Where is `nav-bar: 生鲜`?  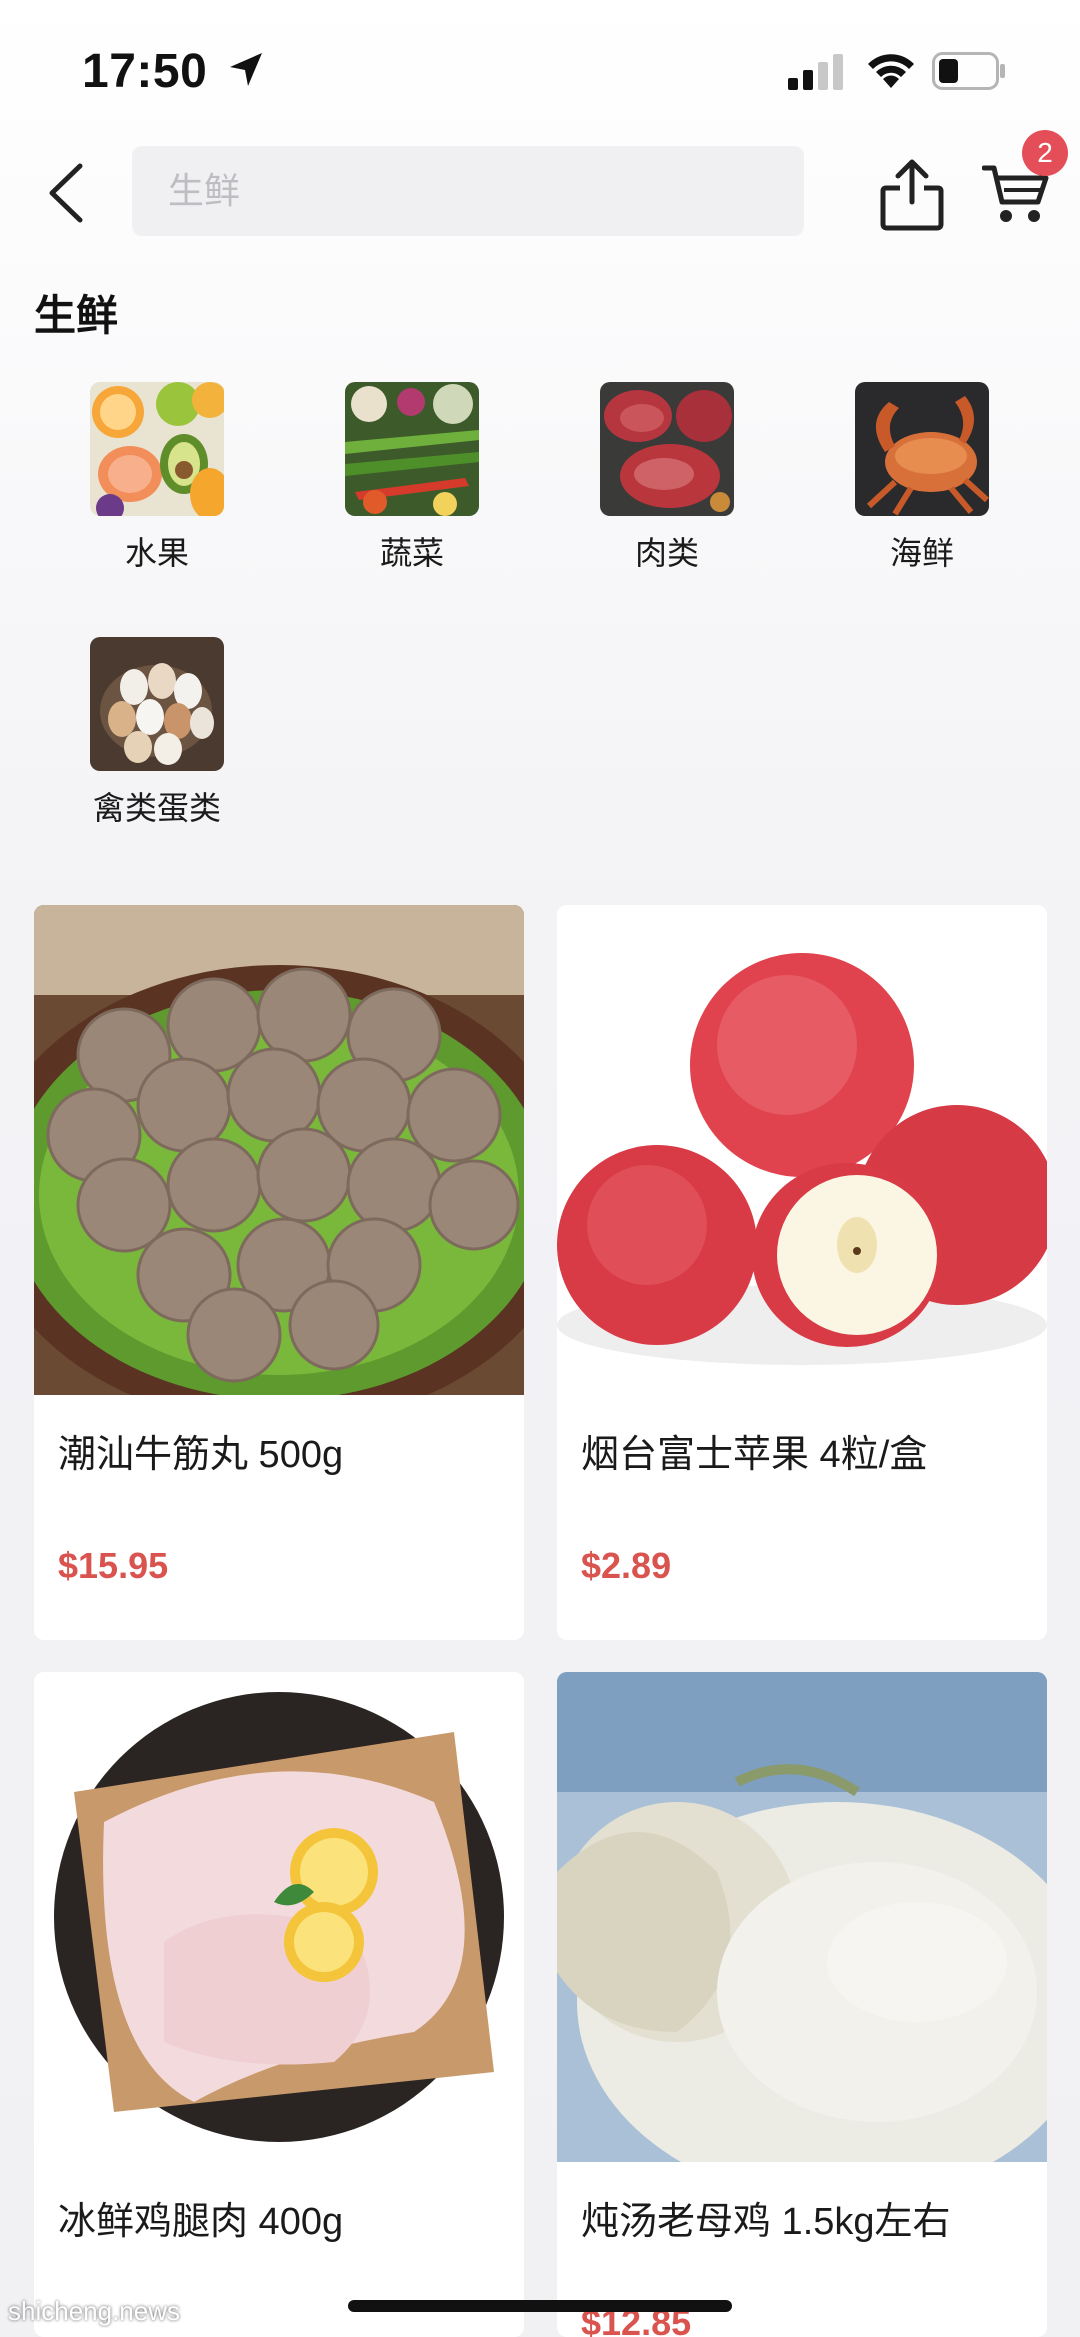
nav-bar: 生鲜 is located at coordinates (540, 192).